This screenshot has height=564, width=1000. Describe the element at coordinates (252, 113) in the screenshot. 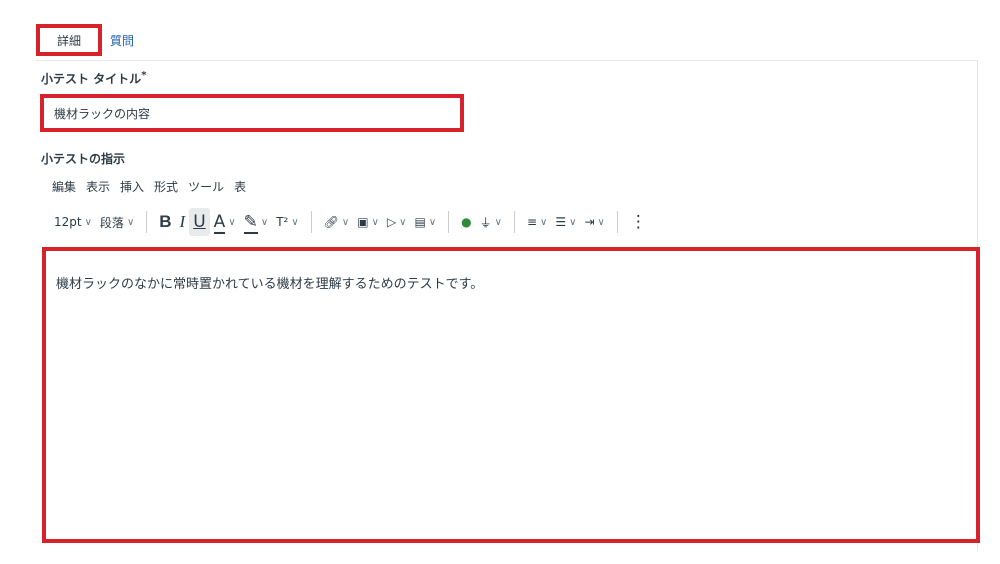

I see `quiz-title-input` at that location.